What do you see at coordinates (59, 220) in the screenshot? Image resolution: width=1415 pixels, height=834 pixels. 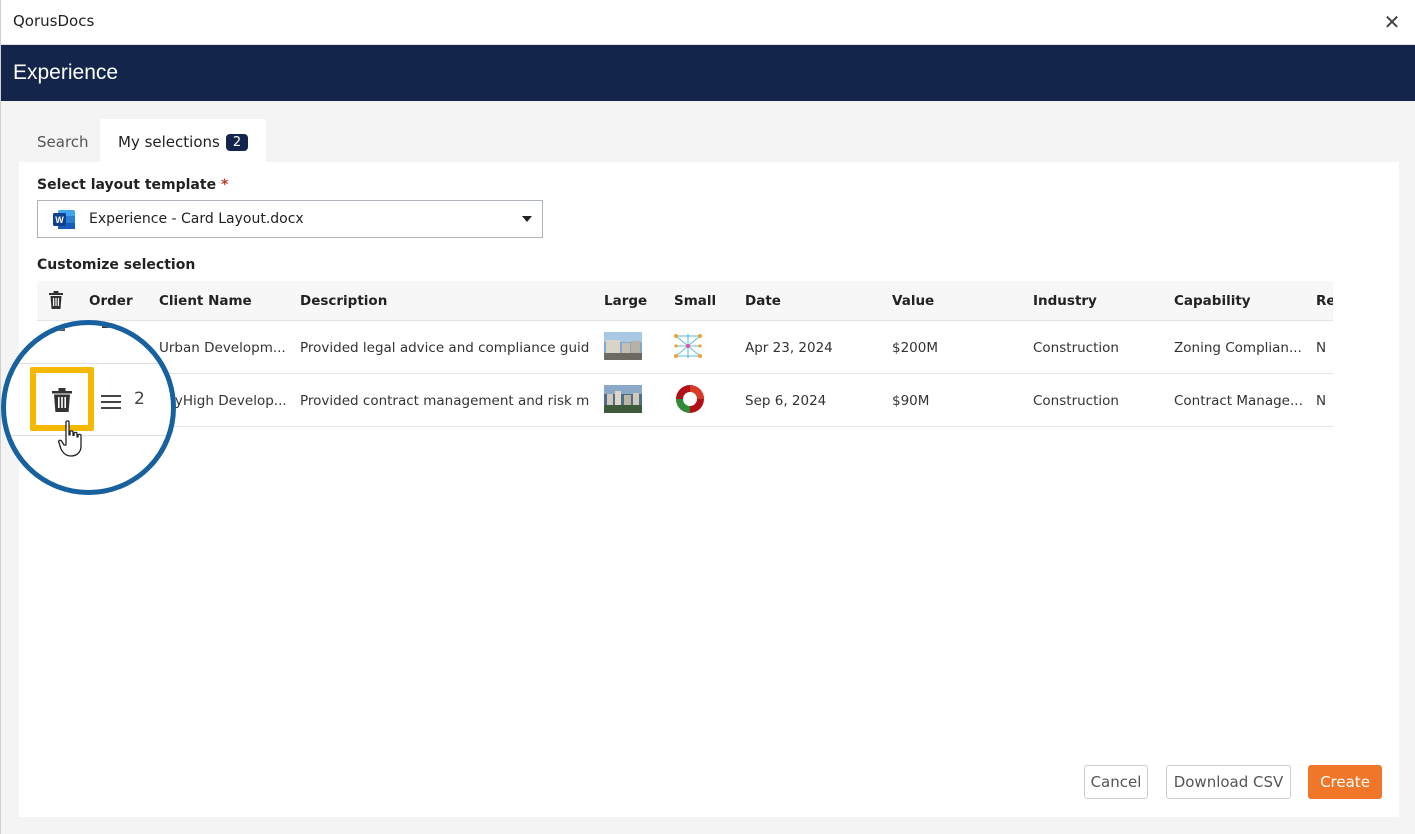 I see `svg-text: W` at bounding box center [59, 220].